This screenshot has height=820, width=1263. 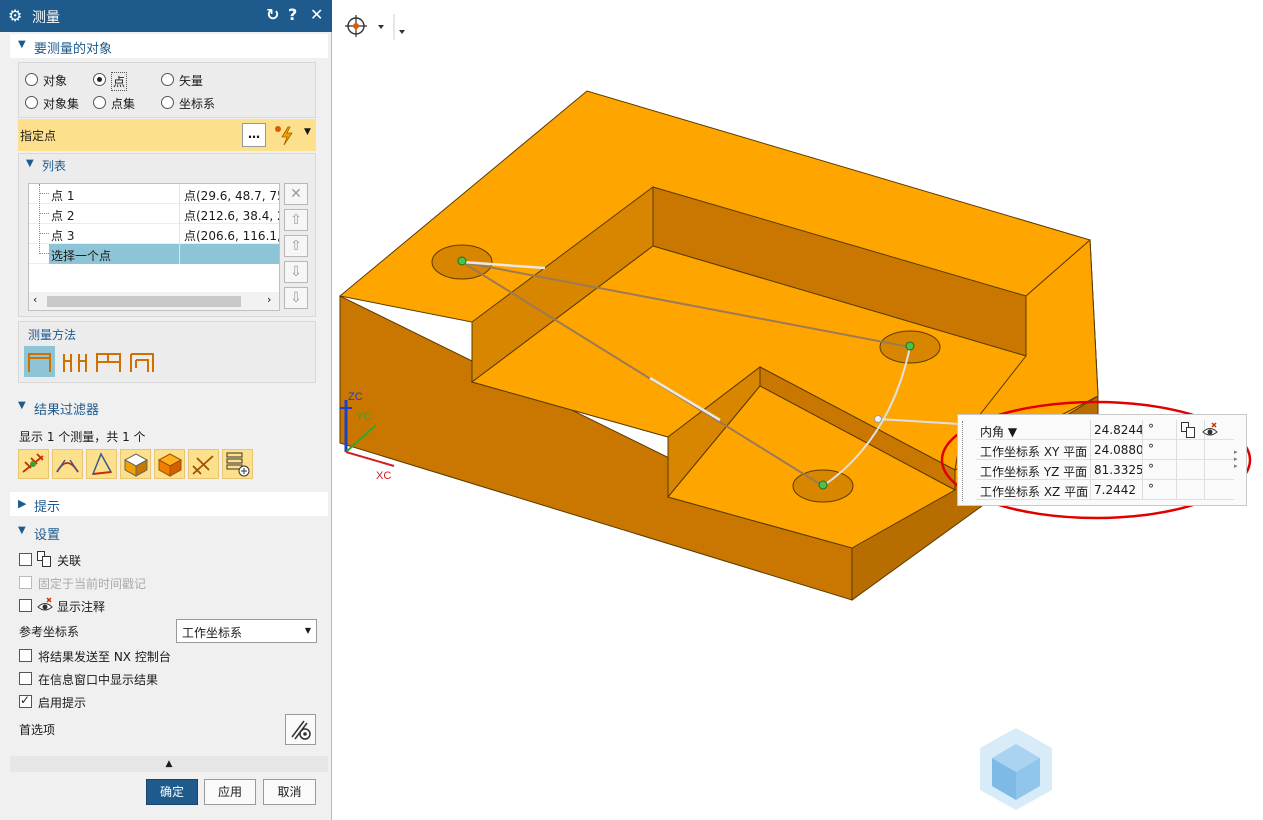 What do you see at coordinates (39, 361) in the screenshot?
I see `method-distance-icon` at bounding box center [39, 361].